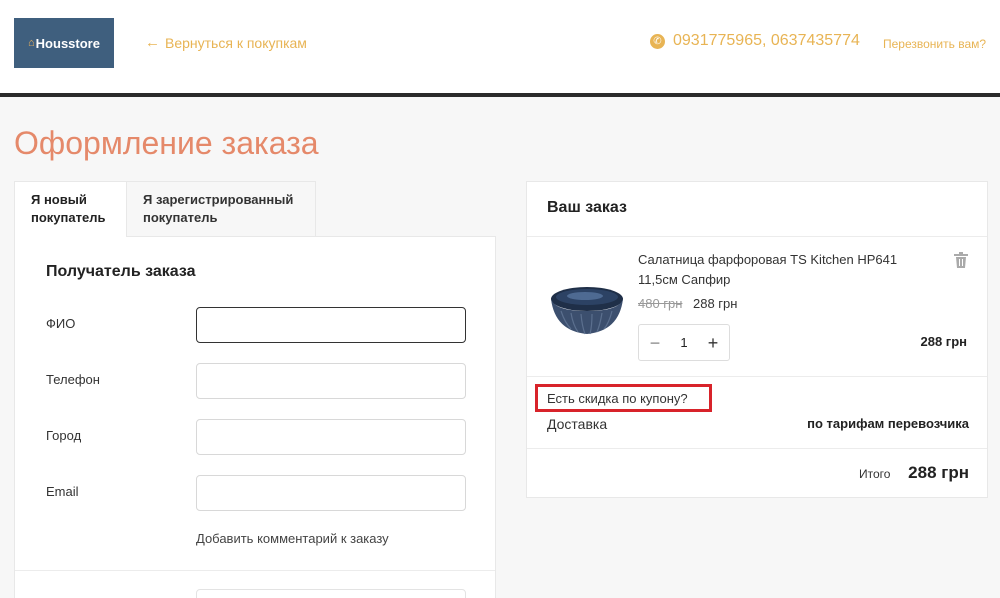  I want to click on form-divider, so click(255, 570).